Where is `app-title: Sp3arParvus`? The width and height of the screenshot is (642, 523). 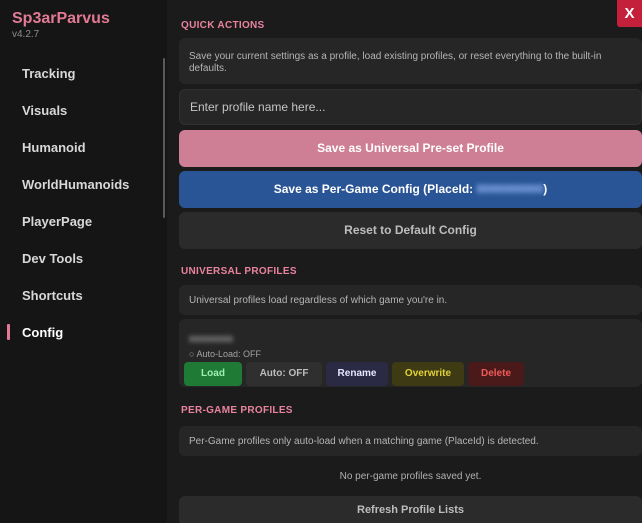 app-title: Sp3arParvus is located at coordinates (61, 18).